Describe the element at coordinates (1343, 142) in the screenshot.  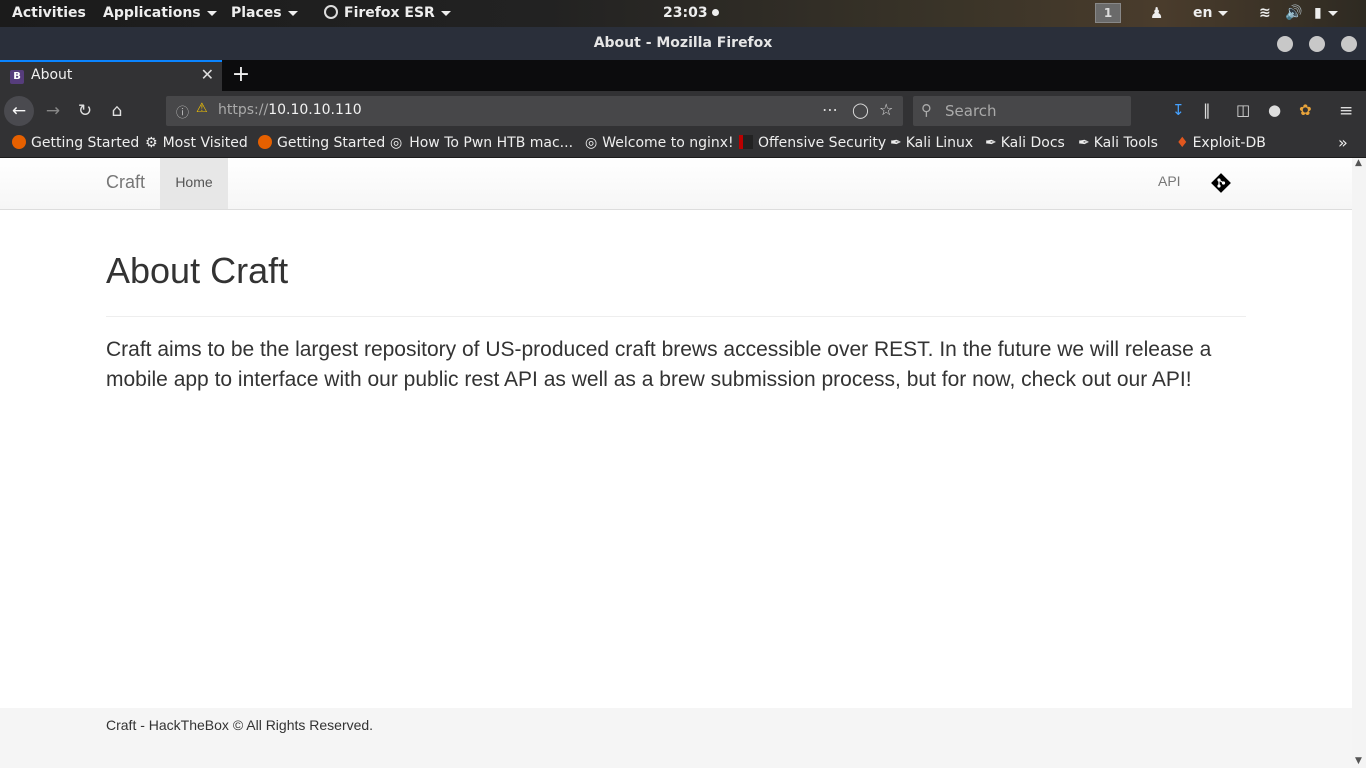
I see `bookmarks-overflow-icon: »` at that location.